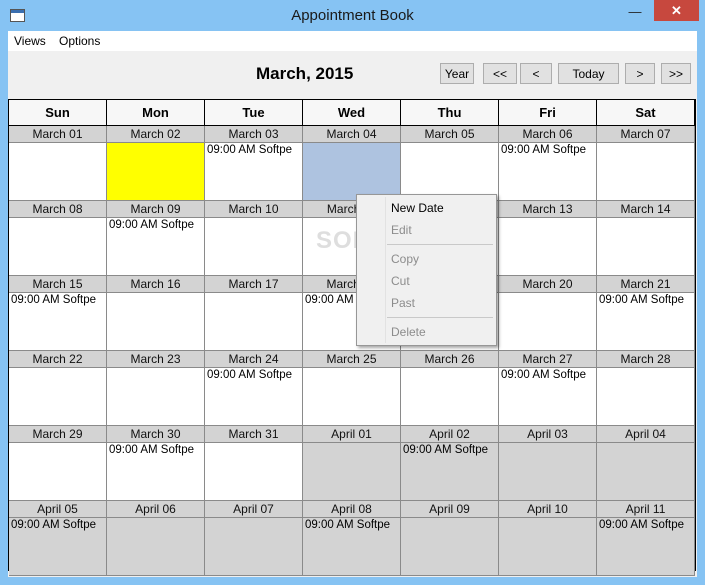 This screenshot has height=585, width=705. Describe the element at coordinates (408, 332) in the screenshot. I see `context-delete: Delete` at that location.